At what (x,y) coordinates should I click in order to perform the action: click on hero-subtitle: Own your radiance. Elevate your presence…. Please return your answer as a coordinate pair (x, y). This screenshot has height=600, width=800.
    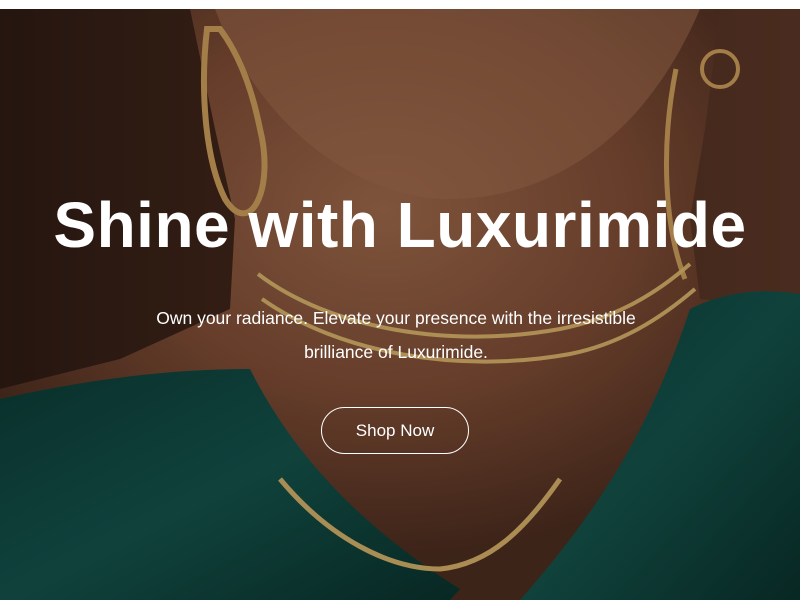
    Looking at the image, I should click on (396, 335).